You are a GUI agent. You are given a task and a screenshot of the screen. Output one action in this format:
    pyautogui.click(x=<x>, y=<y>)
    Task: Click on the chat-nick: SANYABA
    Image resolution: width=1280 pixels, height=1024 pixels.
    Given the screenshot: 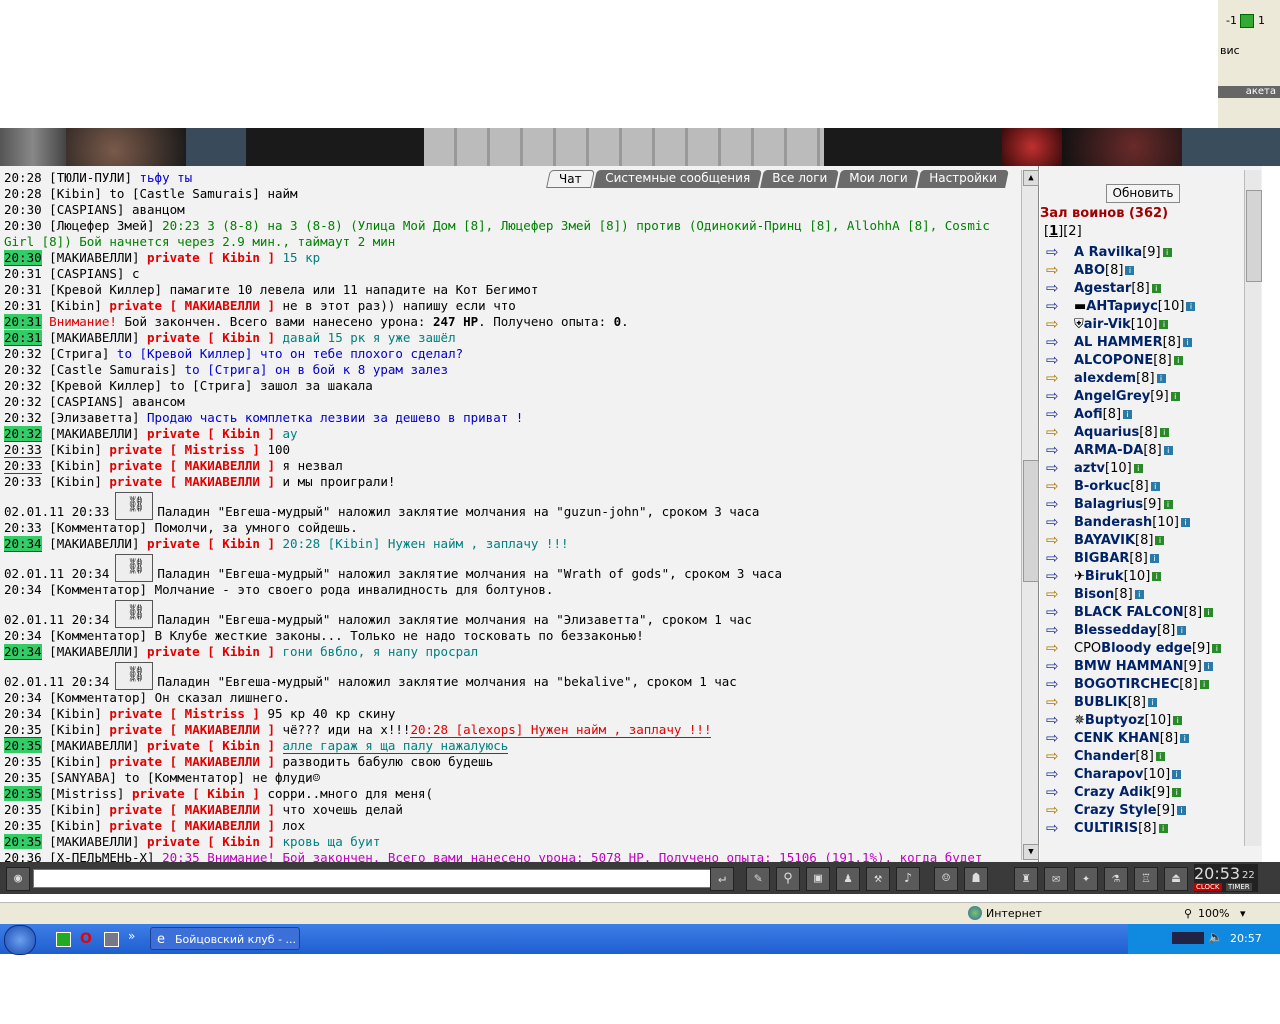 What is the action you would take?
    pyautogui.click(x=83, y=777)
    